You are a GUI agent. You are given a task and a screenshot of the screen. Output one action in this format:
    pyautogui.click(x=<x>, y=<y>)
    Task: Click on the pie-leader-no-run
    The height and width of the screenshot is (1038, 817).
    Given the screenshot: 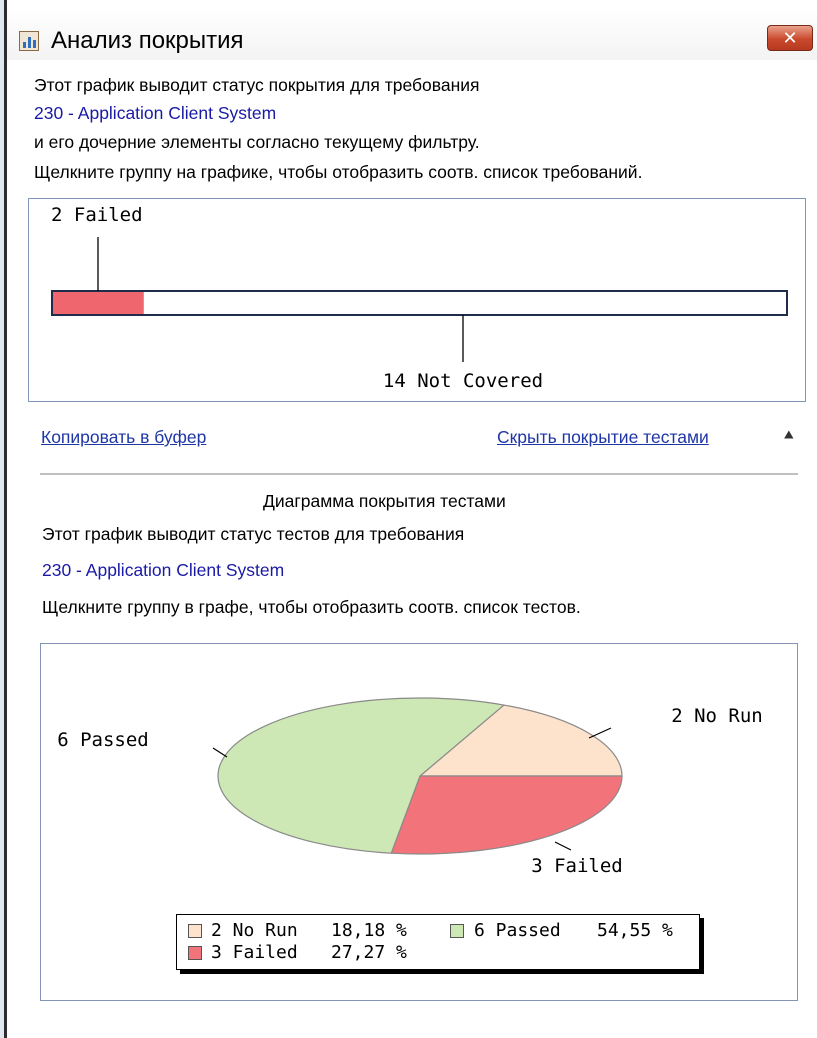 What is the action you would take?
    pyautogui.click(x=600, y=733)
    